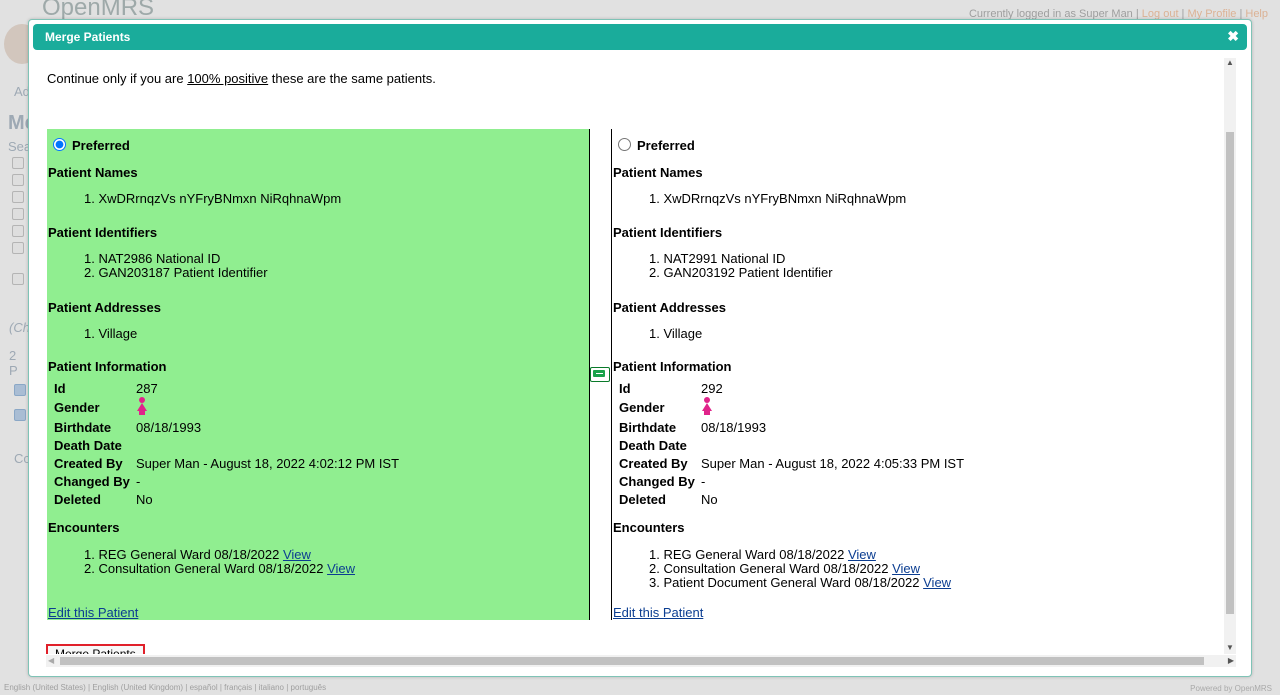 The image size is (1280, 695). What do you see at coordinates (51, 660) in the screenshot?
I see `scroll-left-icon: ◀` at bounding box center [51, 660].